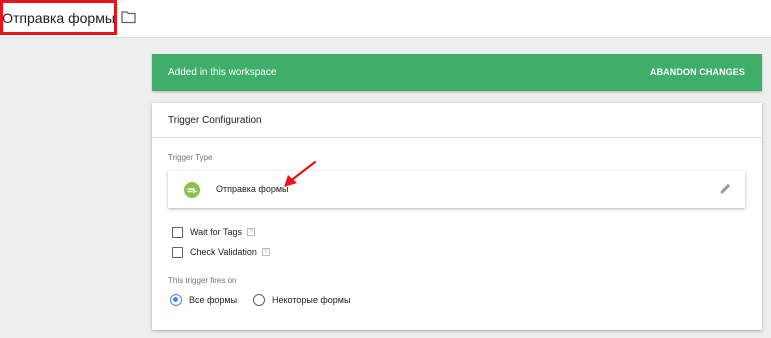 The width and height of the screenshot is (771, 338). Describe the element at coordinates (223, 252) in the screenshot. I see `check-validation-label: Check Validation` at that location.